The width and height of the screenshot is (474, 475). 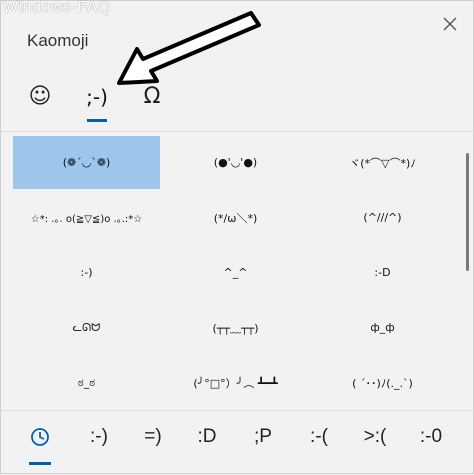 I want to click on recent-kaomoji: >:(, so click(x=375, y=437).